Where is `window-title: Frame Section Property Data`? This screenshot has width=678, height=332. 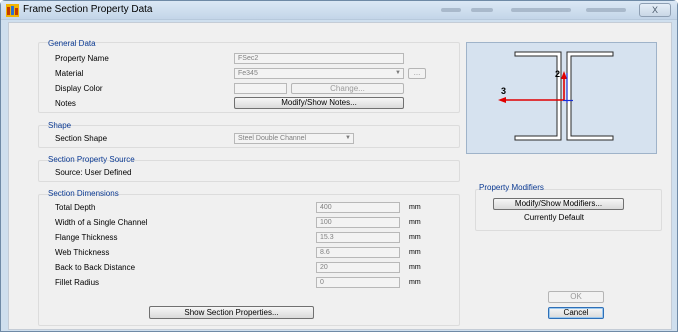 window-title: Frame Section Property Data is located at coordinates (88, 9).